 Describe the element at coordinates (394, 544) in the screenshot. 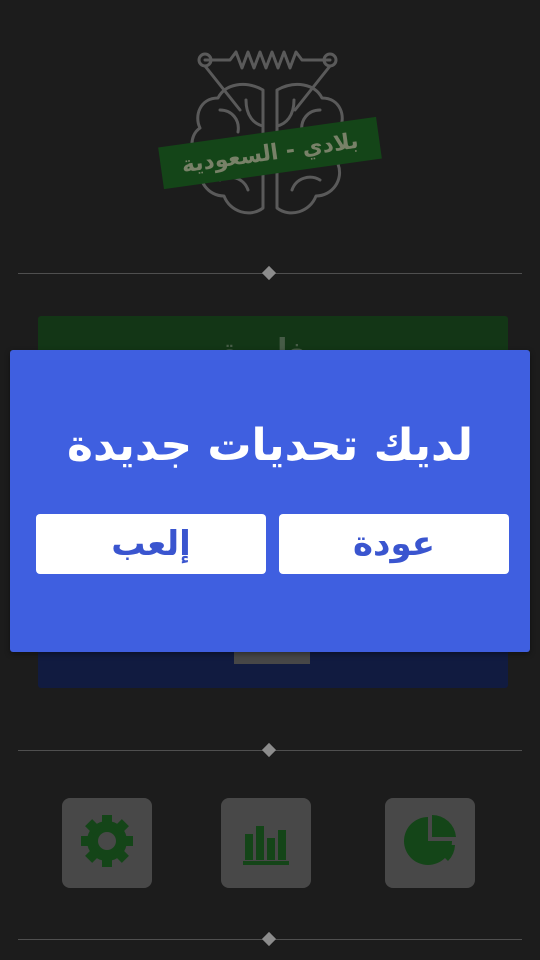

I see `back-button: عودة` at that location.